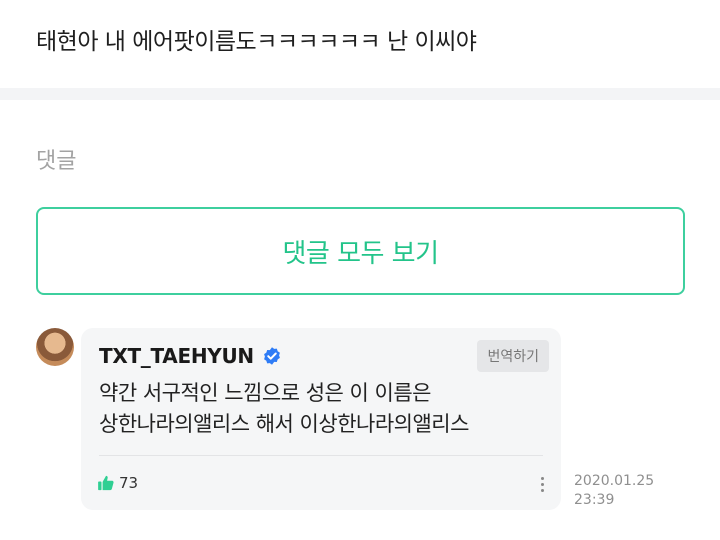 This screenshot has height=540, width=720. Describe the element at coordinates (271, 356) in the screenshot. I see `verified-badge-icon` at that location.